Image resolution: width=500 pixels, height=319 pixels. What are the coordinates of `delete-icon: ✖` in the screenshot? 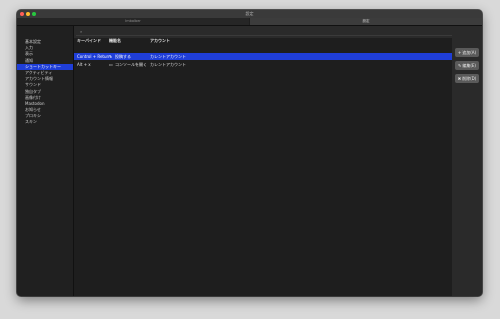 It's located at (459, 78).